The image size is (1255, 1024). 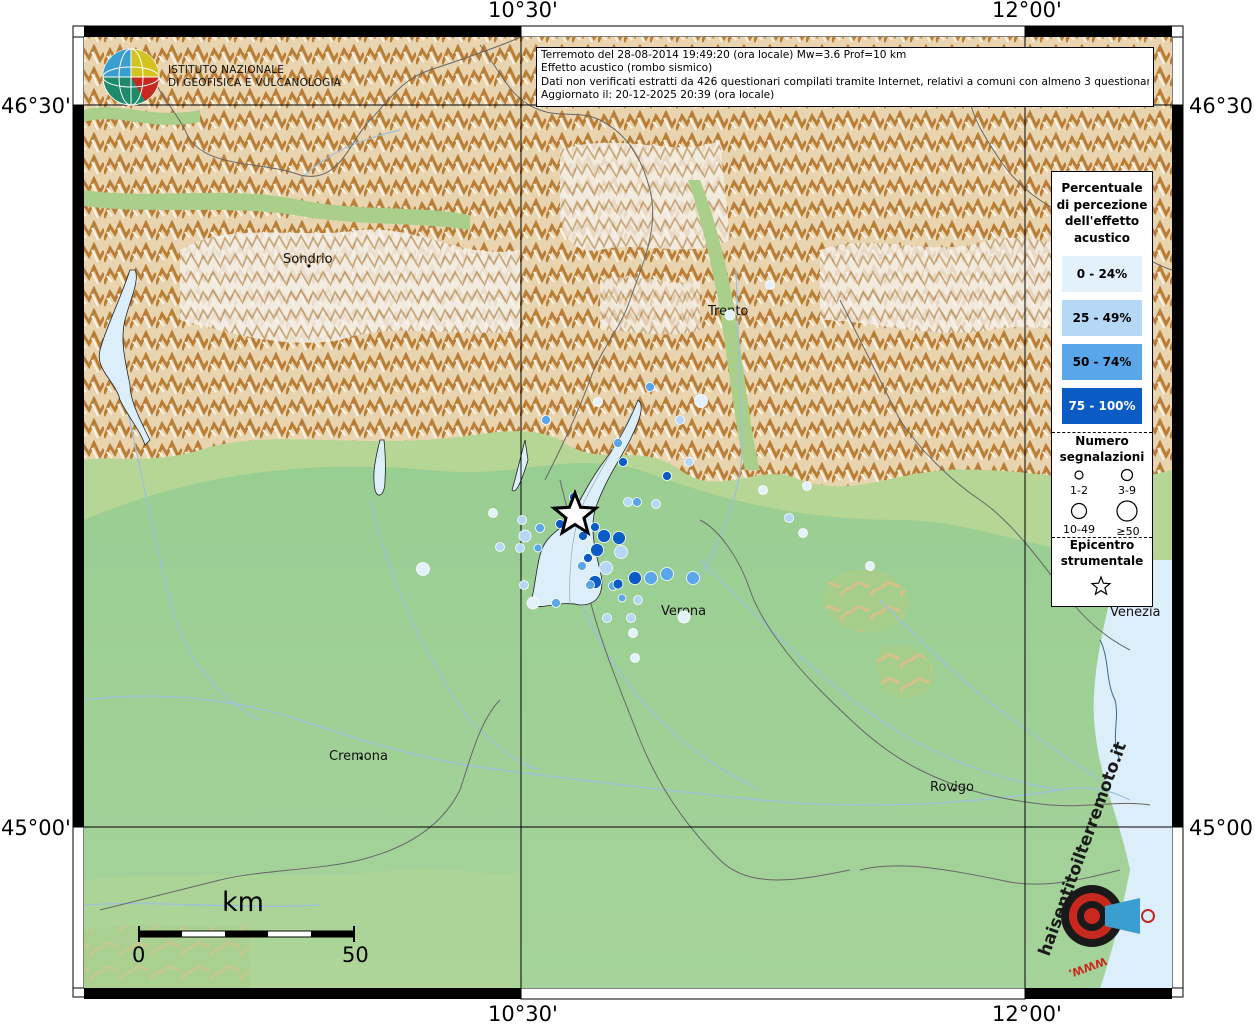 What do you see at coordinates (1102, 318) in the screenshot?
I see `legend-class-1: 25 - 49%` at bounding box center [1102, 318].